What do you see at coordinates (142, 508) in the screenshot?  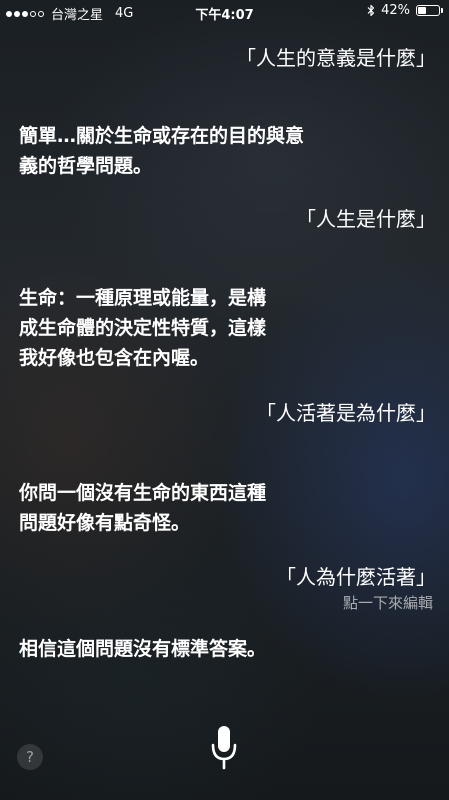 I see `siri-response: 你問一個沒有生命的東西這種 問題好像有點奇怪。` at bounding box center [142, 508].